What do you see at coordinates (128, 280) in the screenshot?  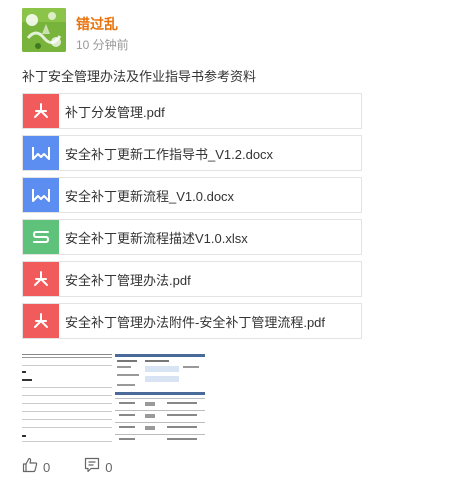 I see `attachment-name: 安全补丁管理办法.pdf` at bounding box center [128, 280].